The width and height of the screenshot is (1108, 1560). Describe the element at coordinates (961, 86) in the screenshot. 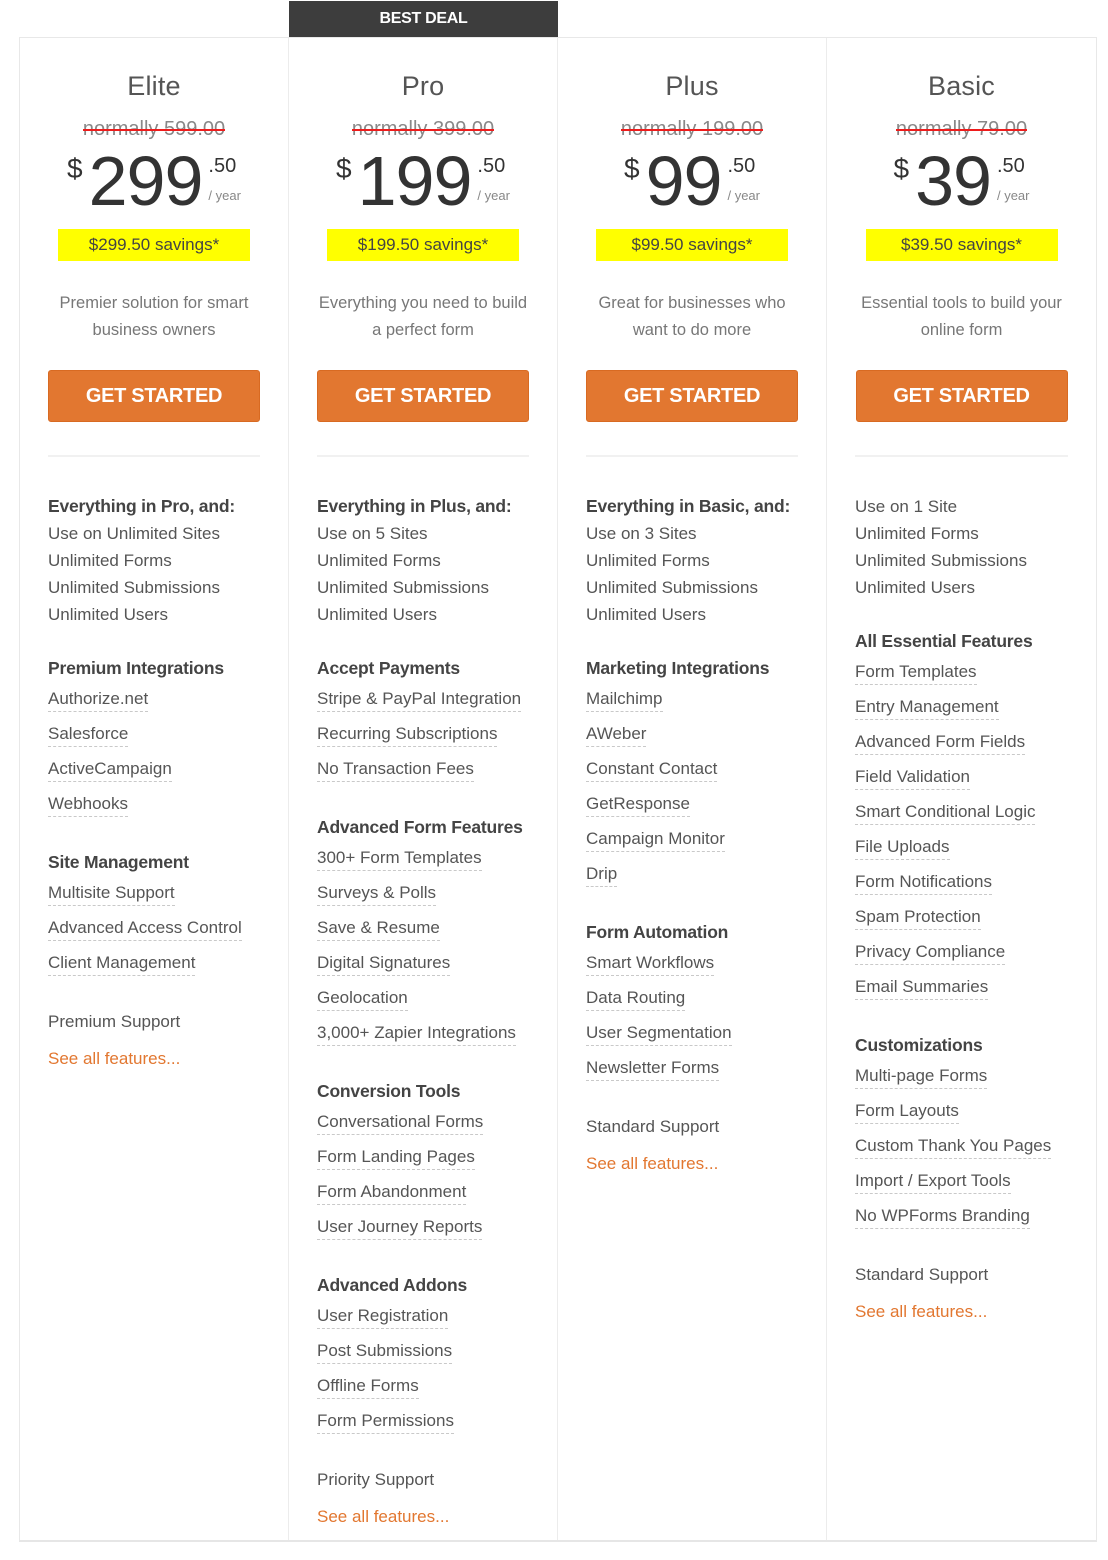

I see `plan-name: Basic` at that location.